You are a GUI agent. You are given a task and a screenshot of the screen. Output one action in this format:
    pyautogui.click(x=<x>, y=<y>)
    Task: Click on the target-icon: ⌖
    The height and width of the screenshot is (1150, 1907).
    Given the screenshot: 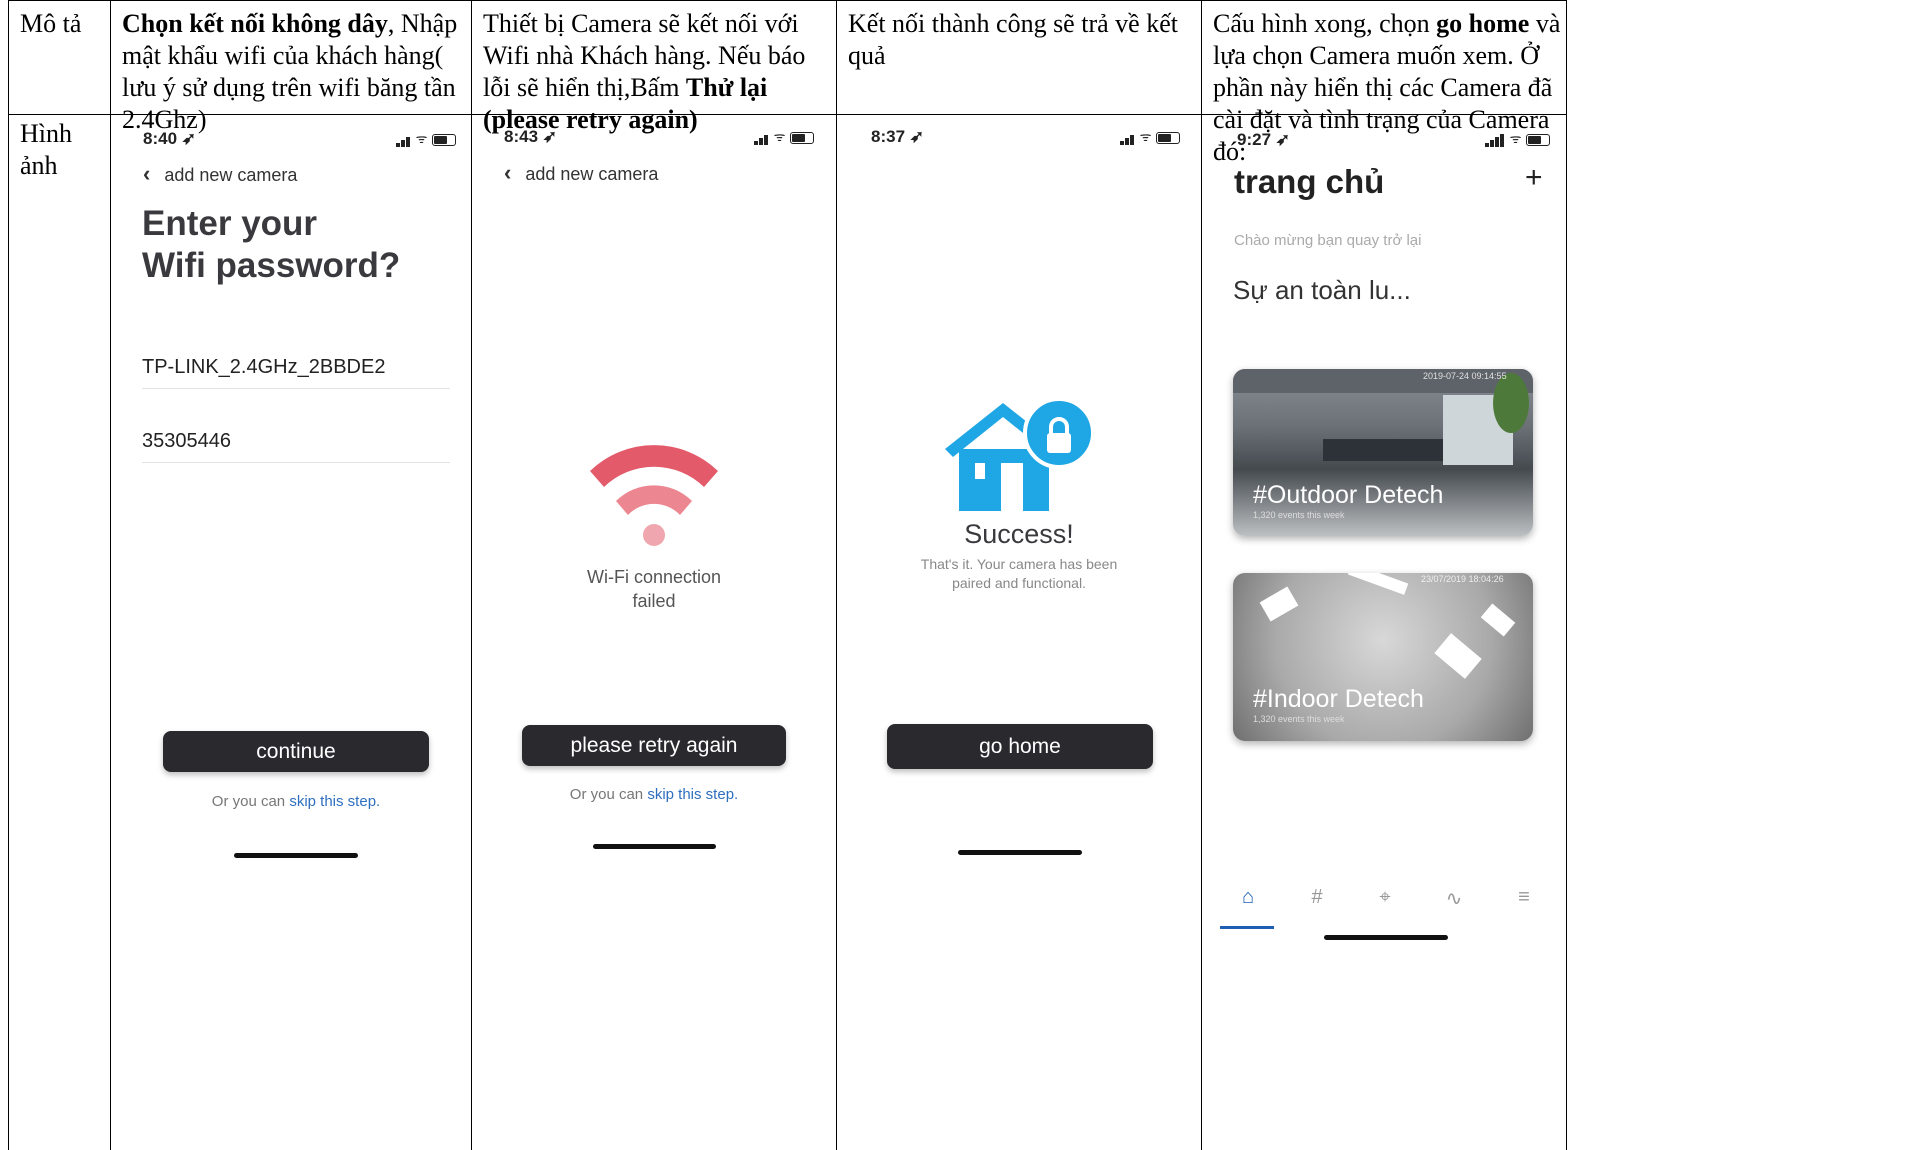 What is the action you would take?
    pyautogui.click(x=1385, y=897)
    